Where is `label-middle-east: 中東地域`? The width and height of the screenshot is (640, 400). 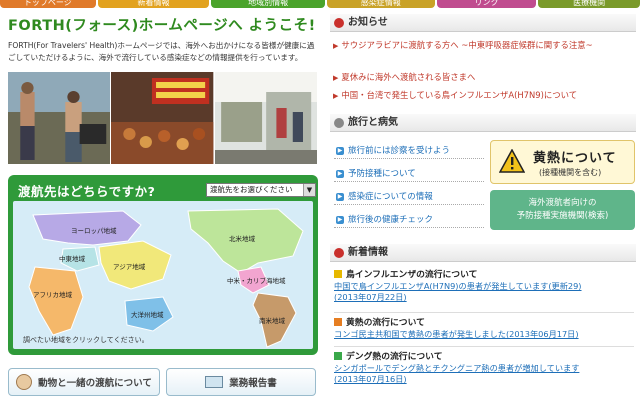
label-middle-east: 中東地域 is located at coordinates (72, 258).